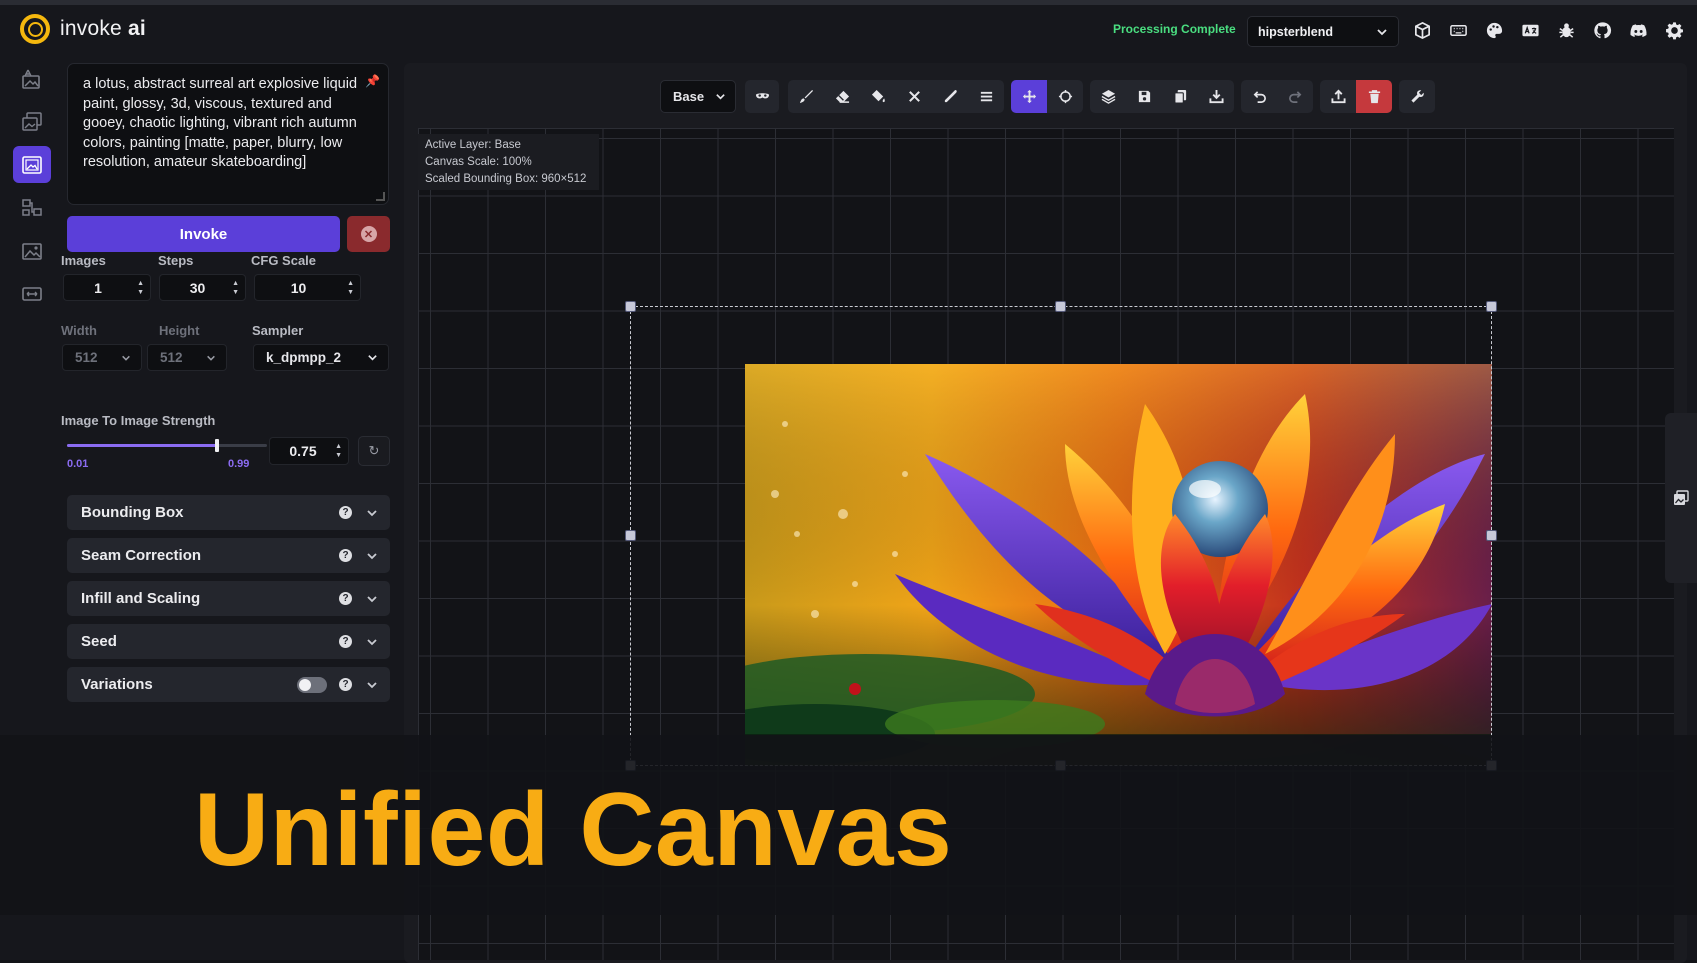 This screenshot has width=1697, height=963. I want to click on trash-icon, so click(1374, 97).